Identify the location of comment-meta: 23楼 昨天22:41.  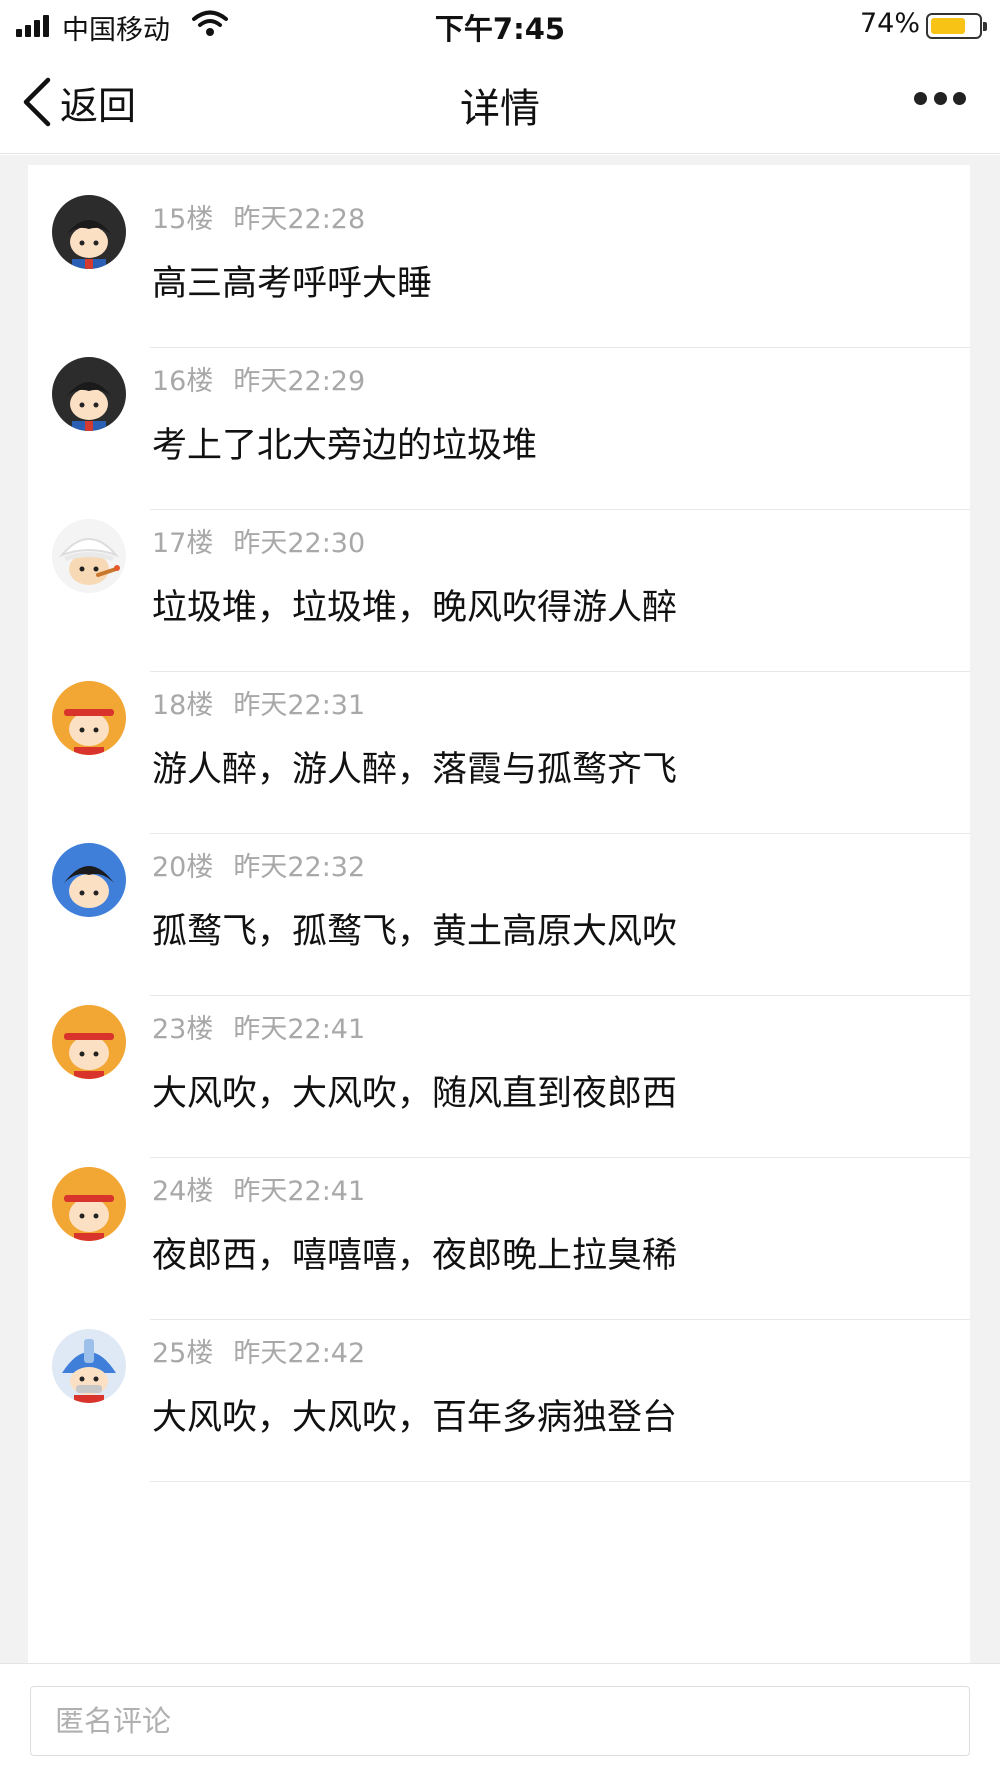
(258, 1026).